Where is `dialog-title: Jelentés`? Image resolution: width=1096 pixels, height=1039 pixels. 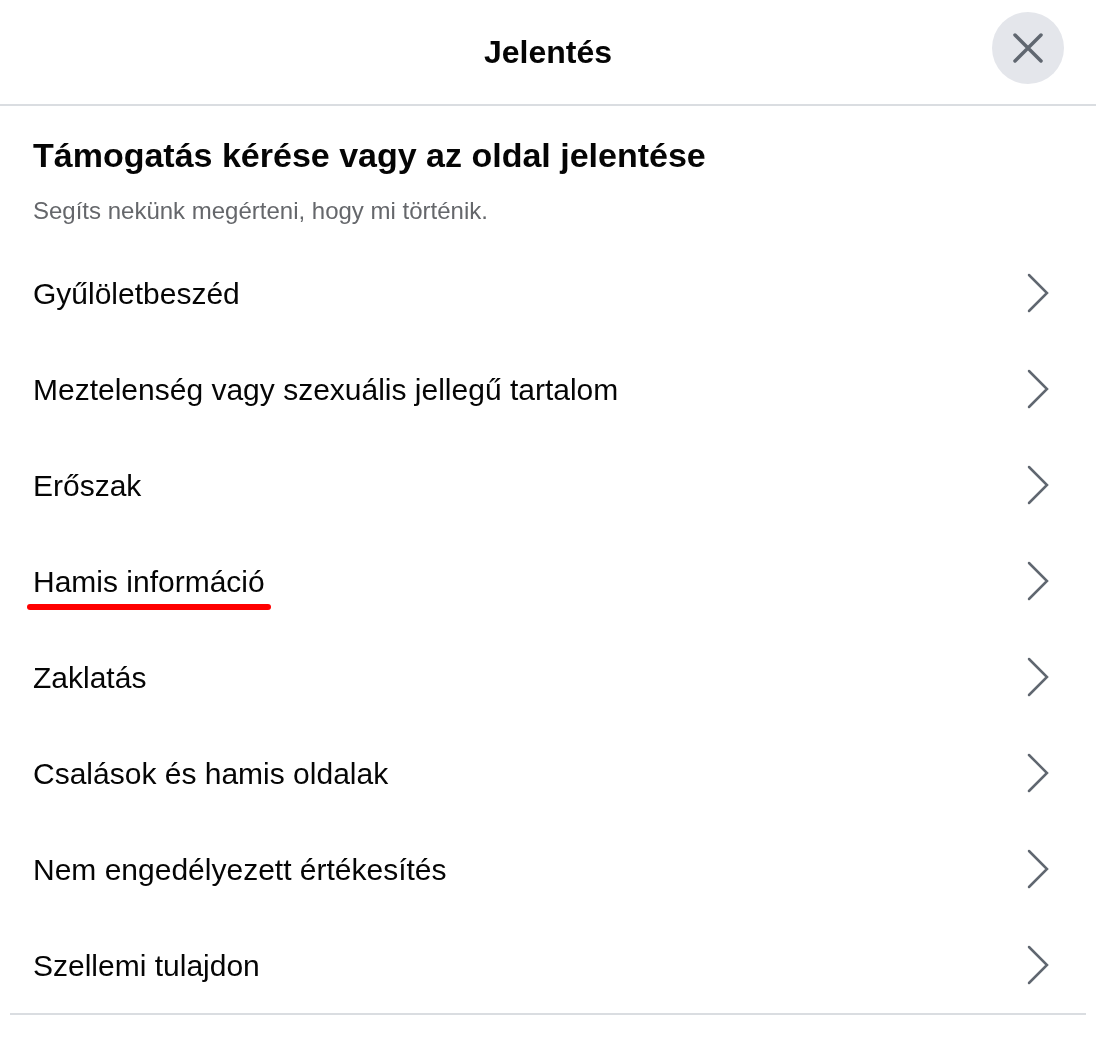 dialog-title: Jelentés is located at coordinates (548, 52).